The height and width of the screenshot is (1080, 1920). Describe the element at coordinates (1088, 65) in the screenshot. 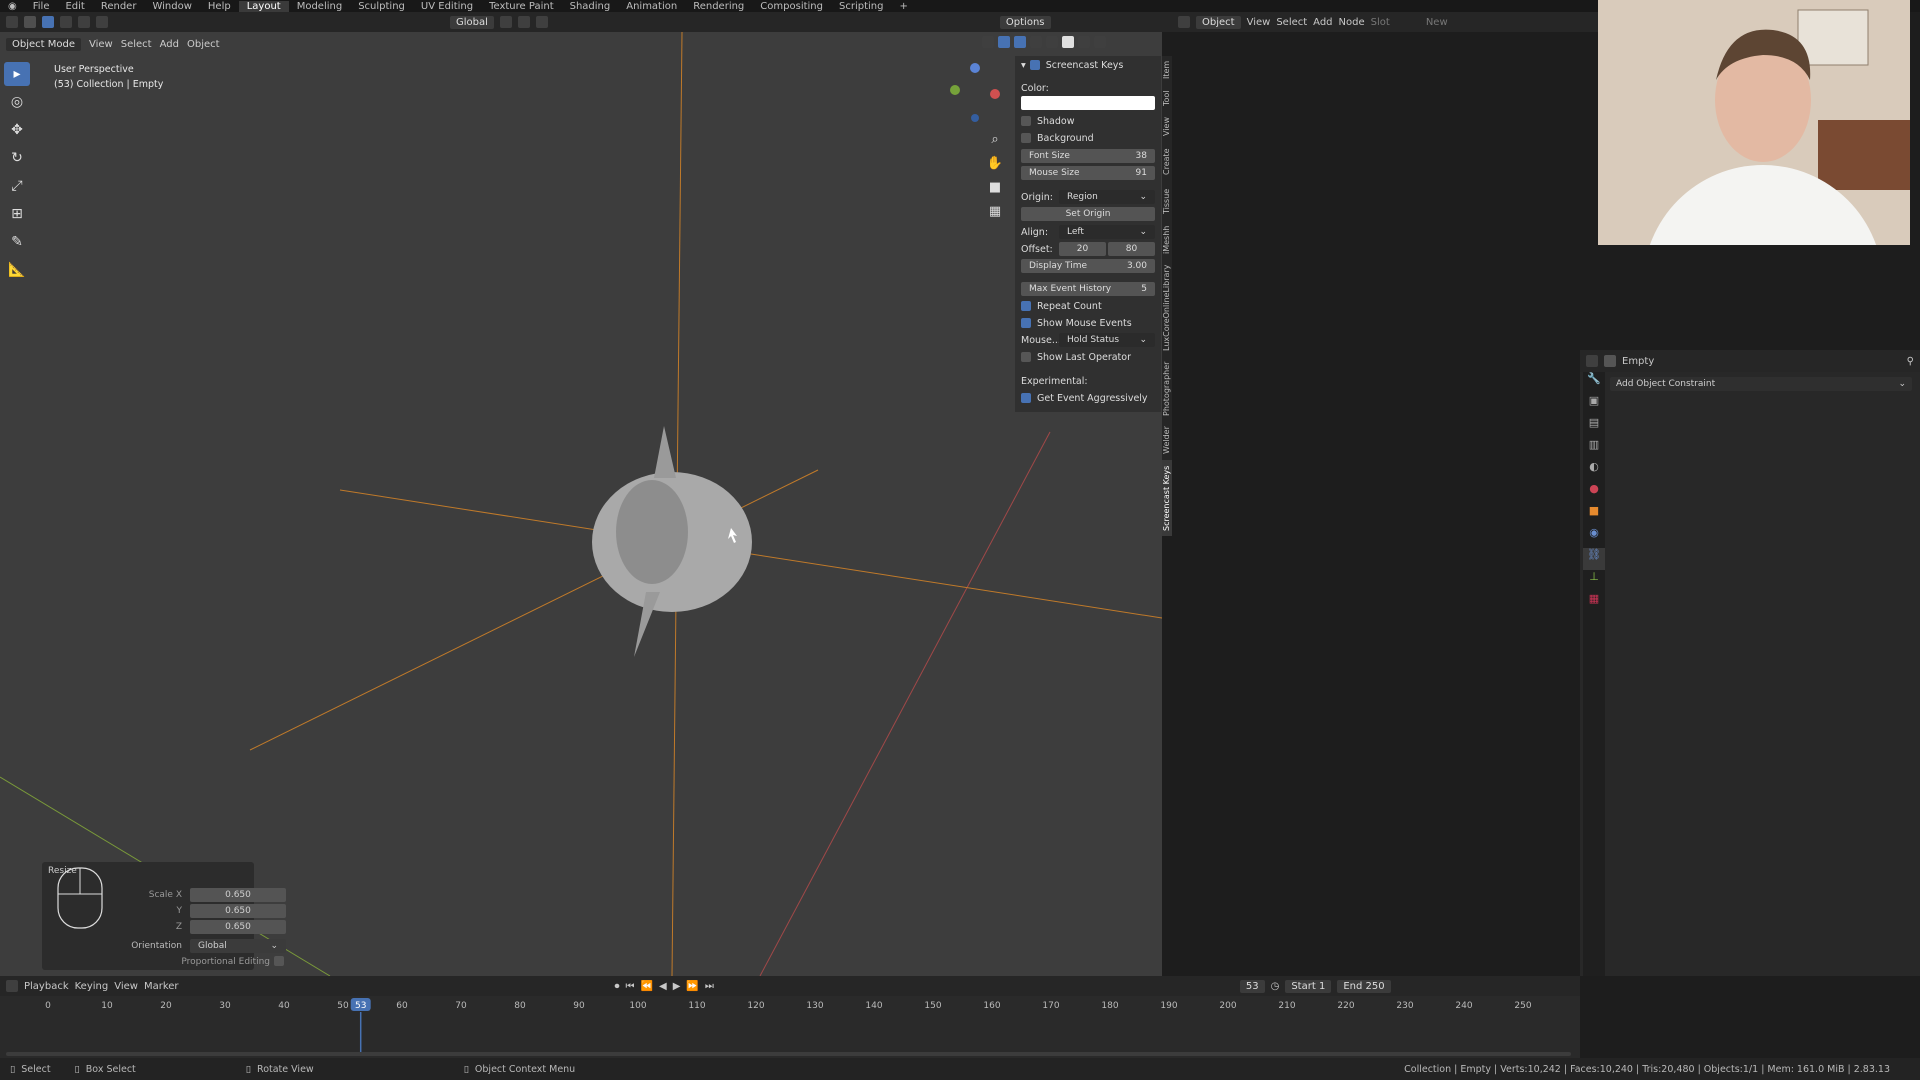

I see `panel-header: ▾ Screencast Keys` at that location.